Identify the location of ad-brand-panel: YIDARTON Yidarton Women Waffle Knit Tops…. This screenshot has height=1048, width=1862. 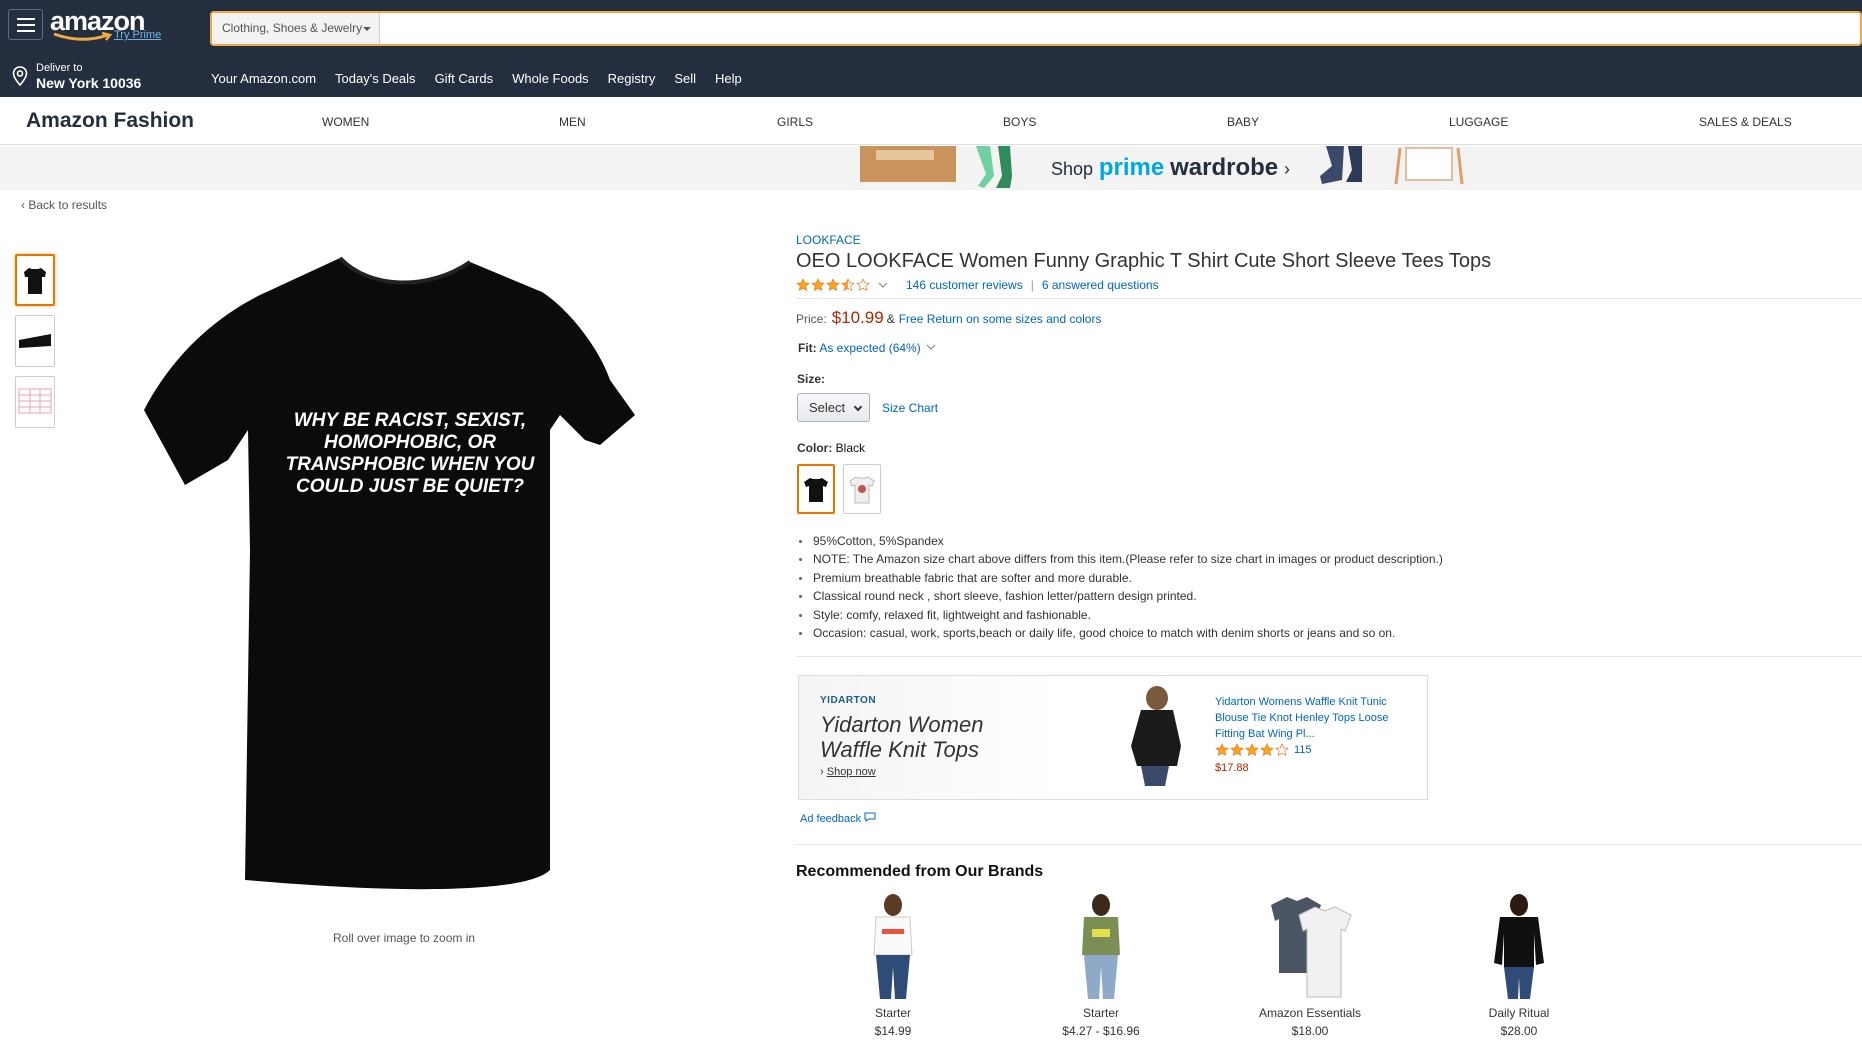
(928, 737).